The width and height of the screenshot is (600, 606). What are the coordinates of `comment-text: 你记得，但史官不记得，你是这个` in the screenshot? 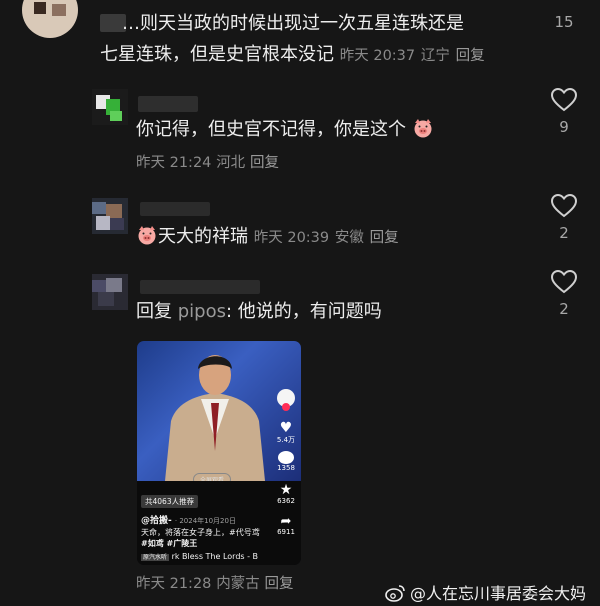 It's located at (285, 130).